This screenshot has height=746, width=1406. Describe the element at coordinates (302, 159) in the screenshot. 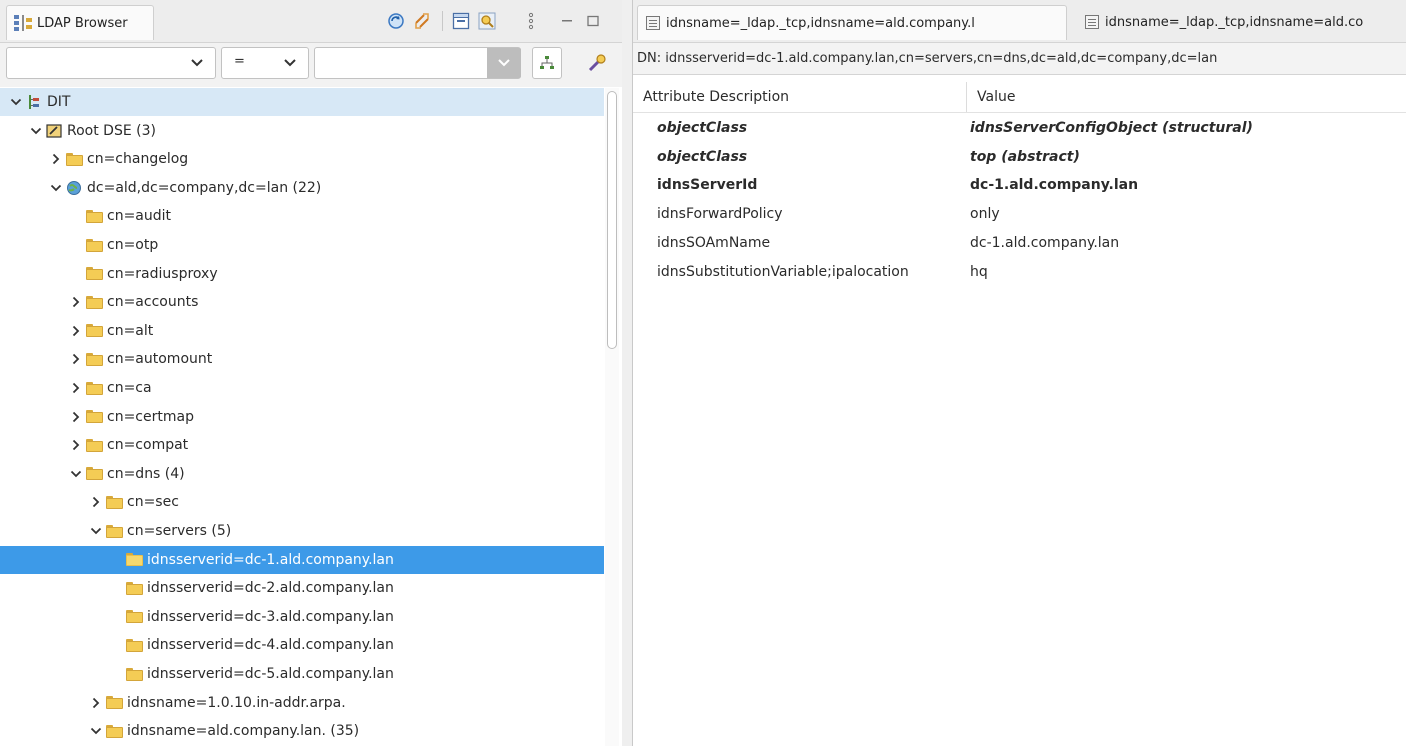

I see `tree-item: cn=changelog` at that location.